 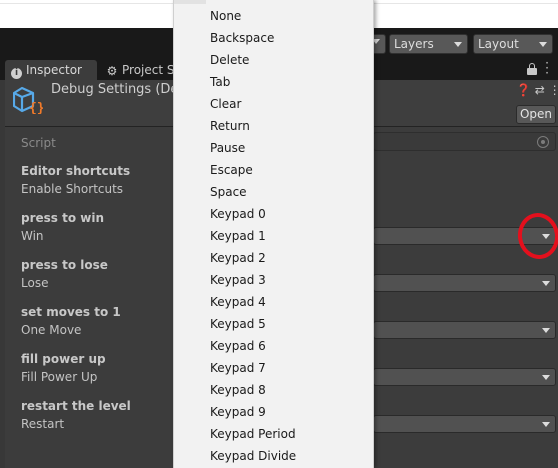 What do you see at coordinates (225, 16) in the screenshot?
I see `menu-item-none: None` at bounding box center [225, 16].